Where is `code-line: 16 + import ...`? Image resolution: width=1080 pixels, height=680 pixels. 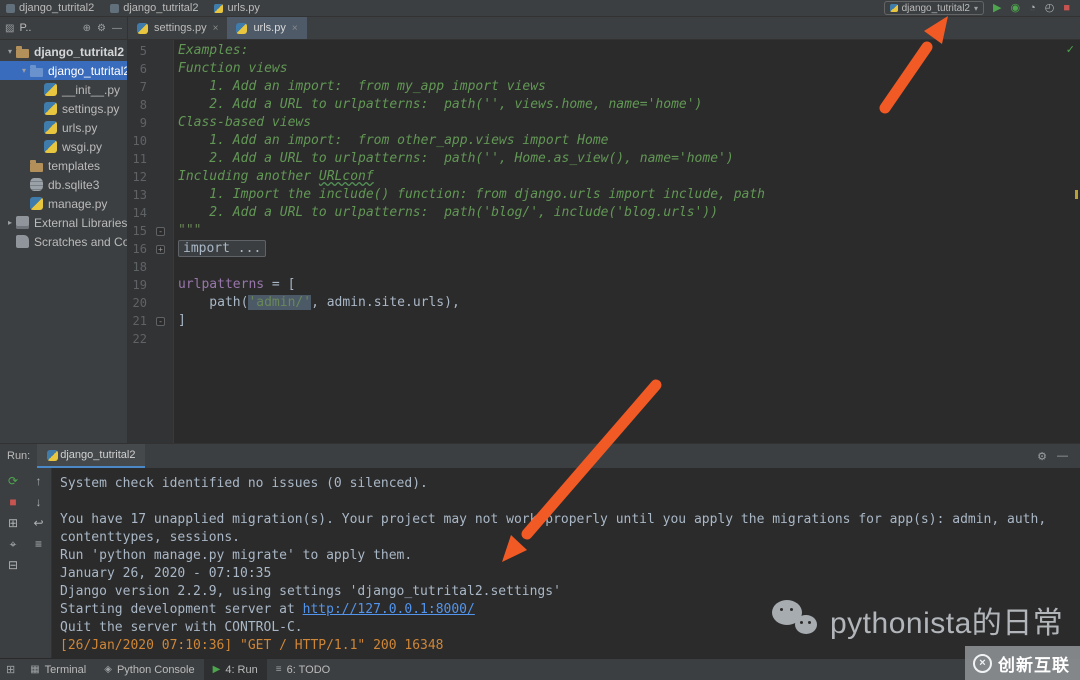 code-line: 16 + import ... is located at coordinates (604, 249).